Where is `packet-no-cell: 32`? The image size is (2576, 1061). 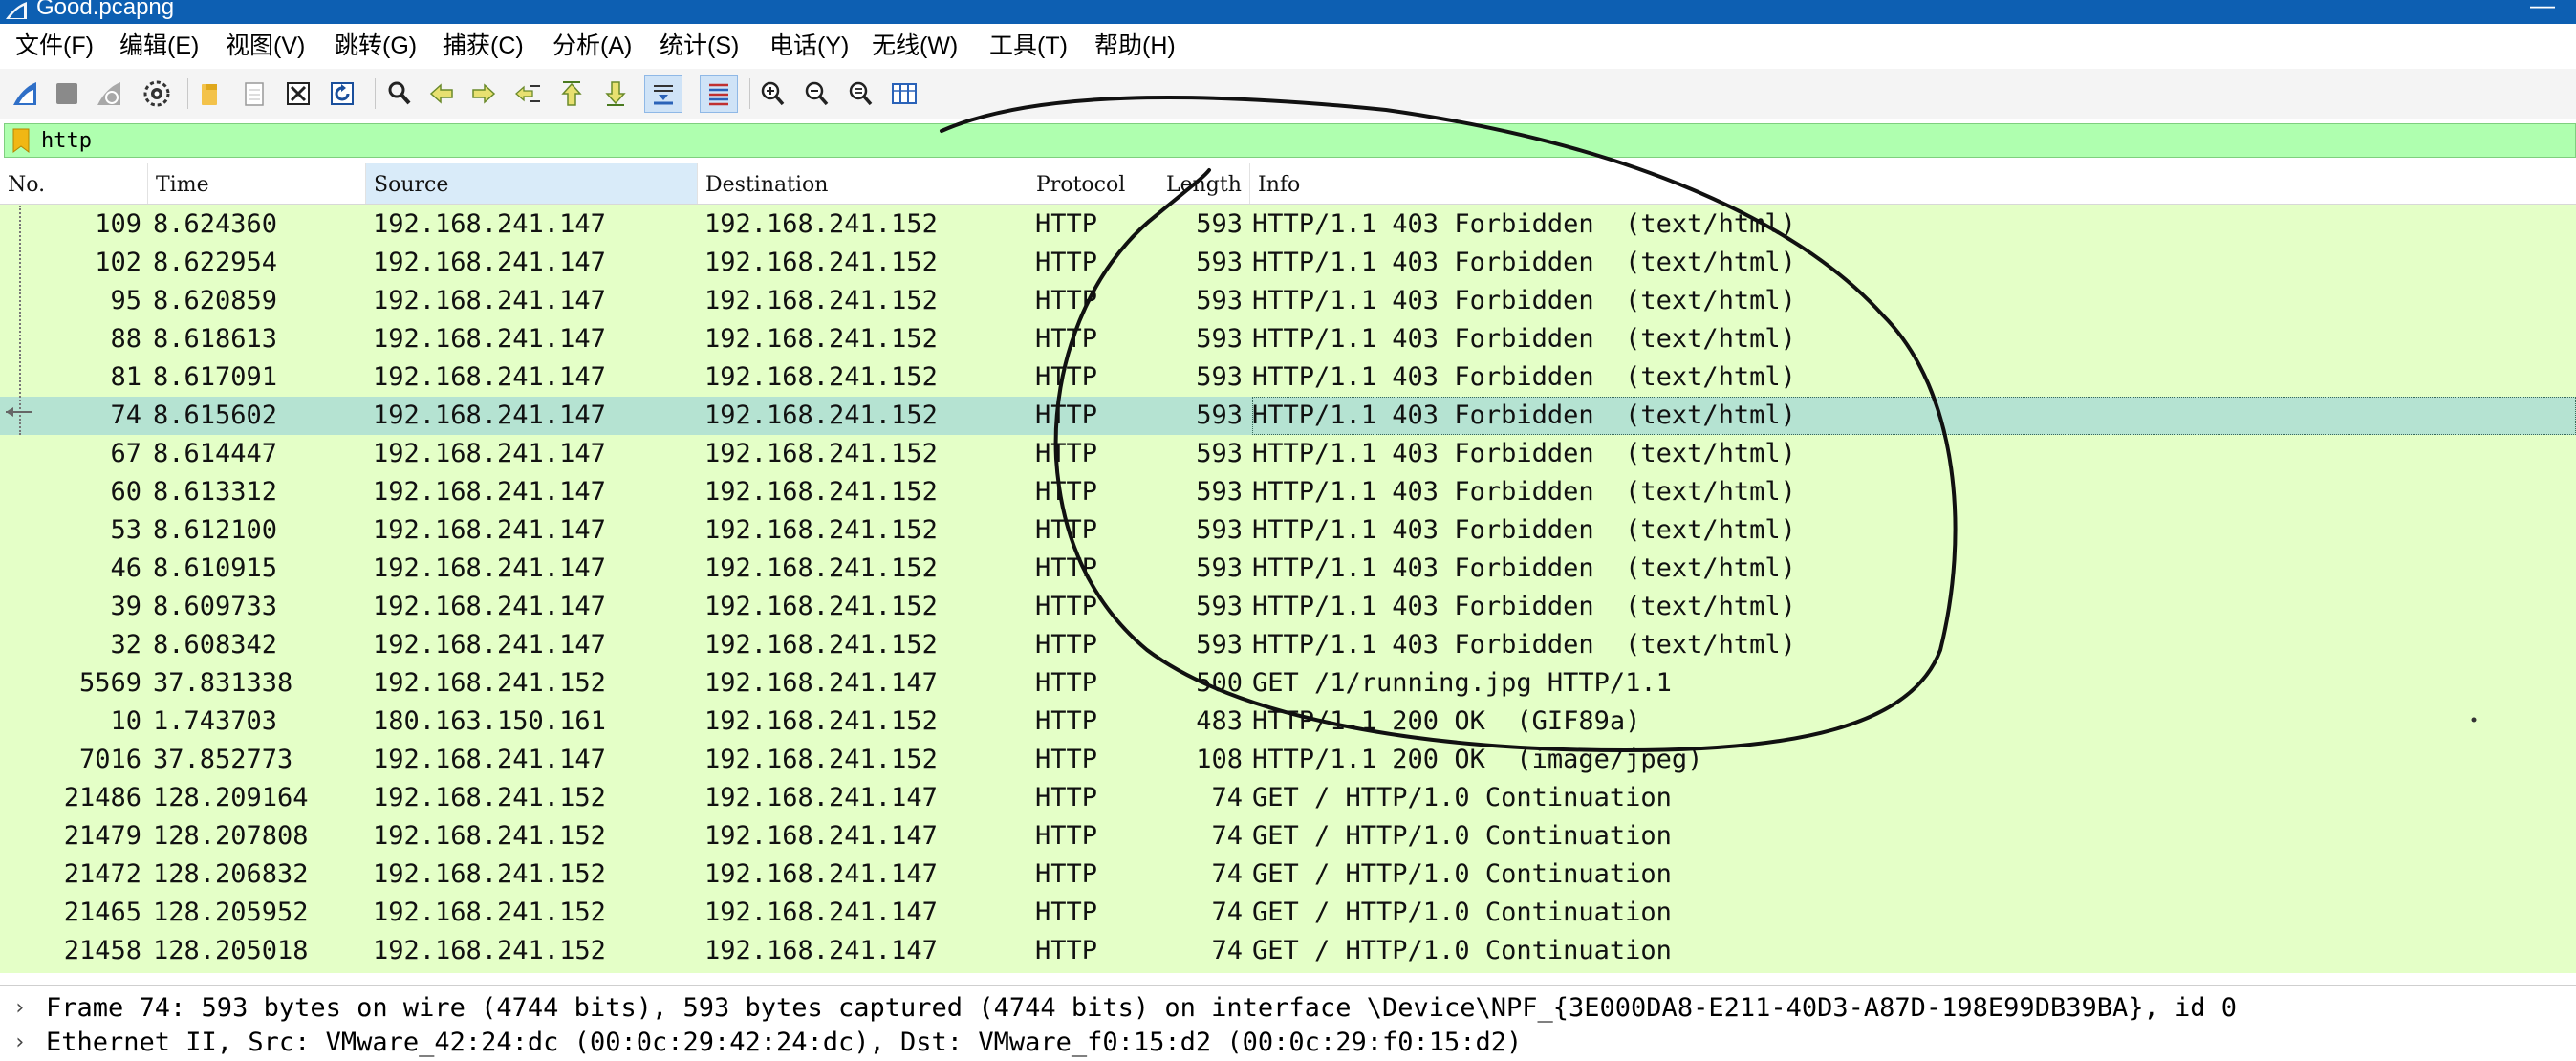 packet-no-cell: 32 is located at coordinates (125, 645).